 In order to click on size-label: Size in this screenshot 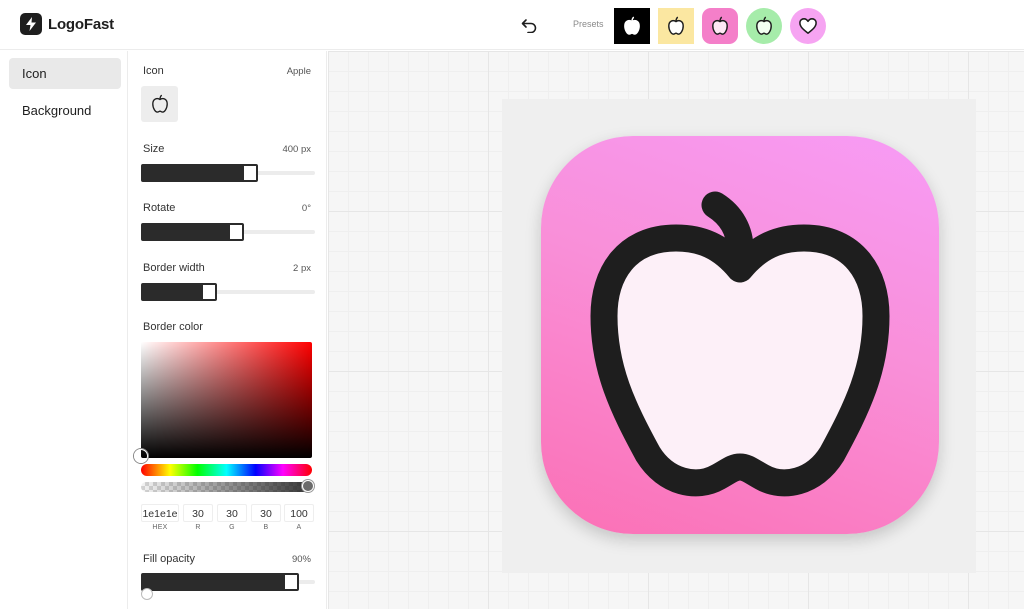, I will do `click(154, 149)`.